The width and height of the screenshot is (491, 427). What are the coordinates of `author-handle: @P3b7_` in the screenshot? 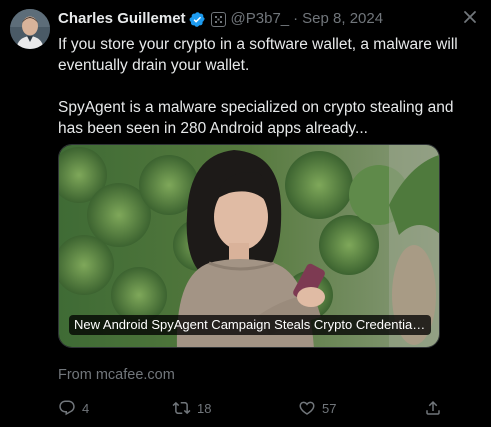 It's located at (260, 19).